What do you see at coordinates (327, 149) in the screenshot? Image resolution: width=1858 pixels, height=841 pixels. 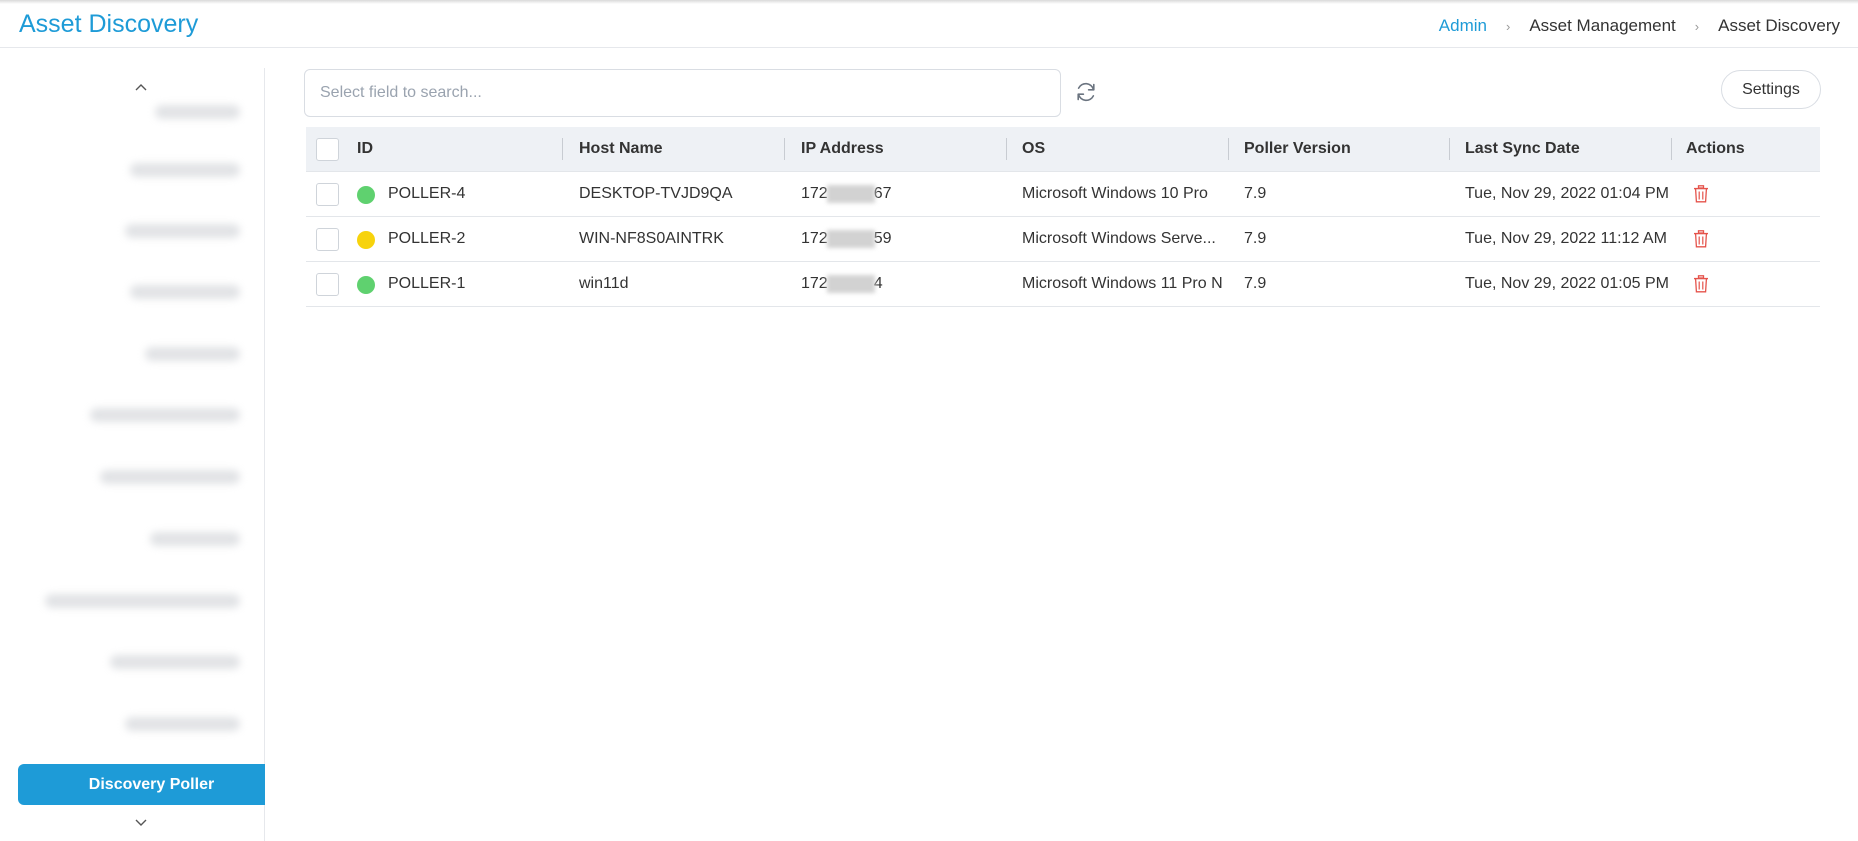 I see `select-all-checkbox` at bounding box center [327, 149].